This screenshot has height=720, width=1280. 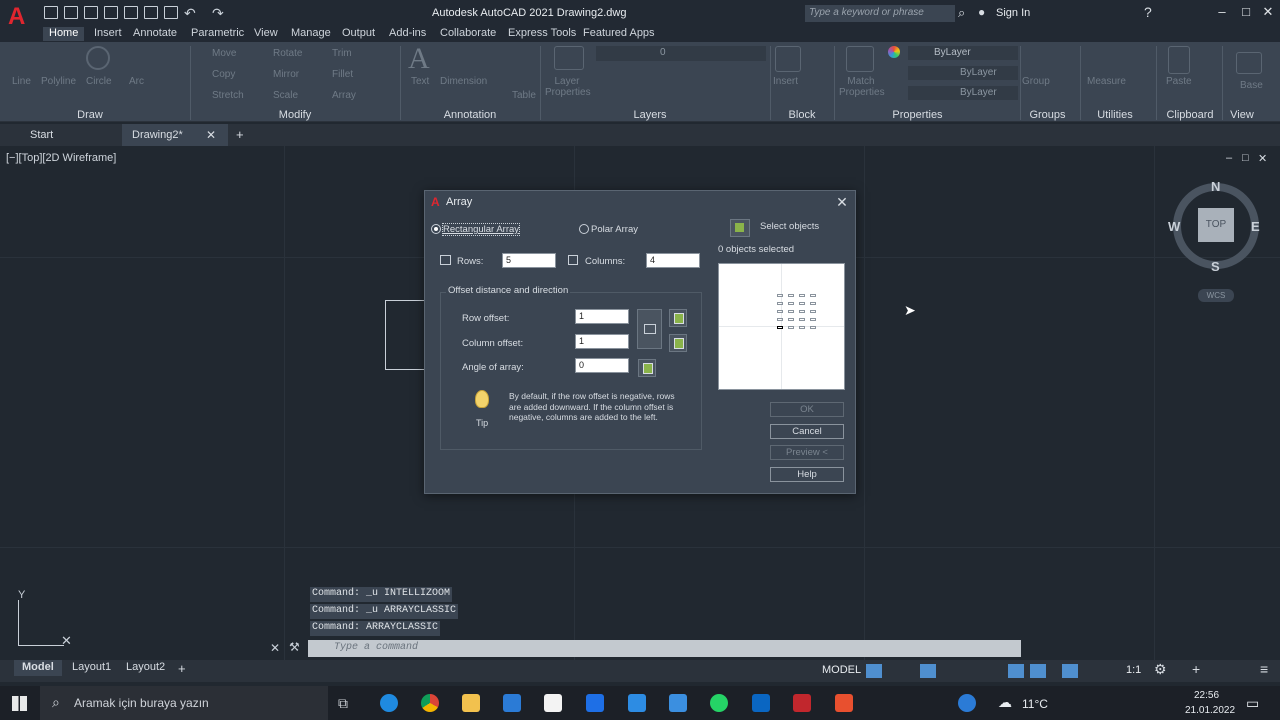 I want to click on linkedin-icon, so click(x=761, y=703).